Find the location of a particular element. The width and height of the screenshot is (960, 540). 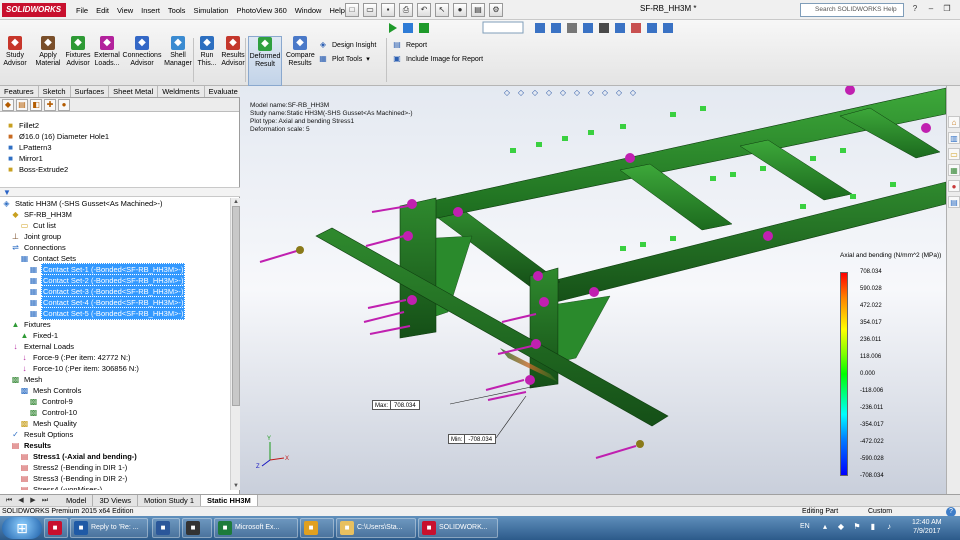

sim-tree-item: ▩ Control-9 is located at coordinates (51, 401).